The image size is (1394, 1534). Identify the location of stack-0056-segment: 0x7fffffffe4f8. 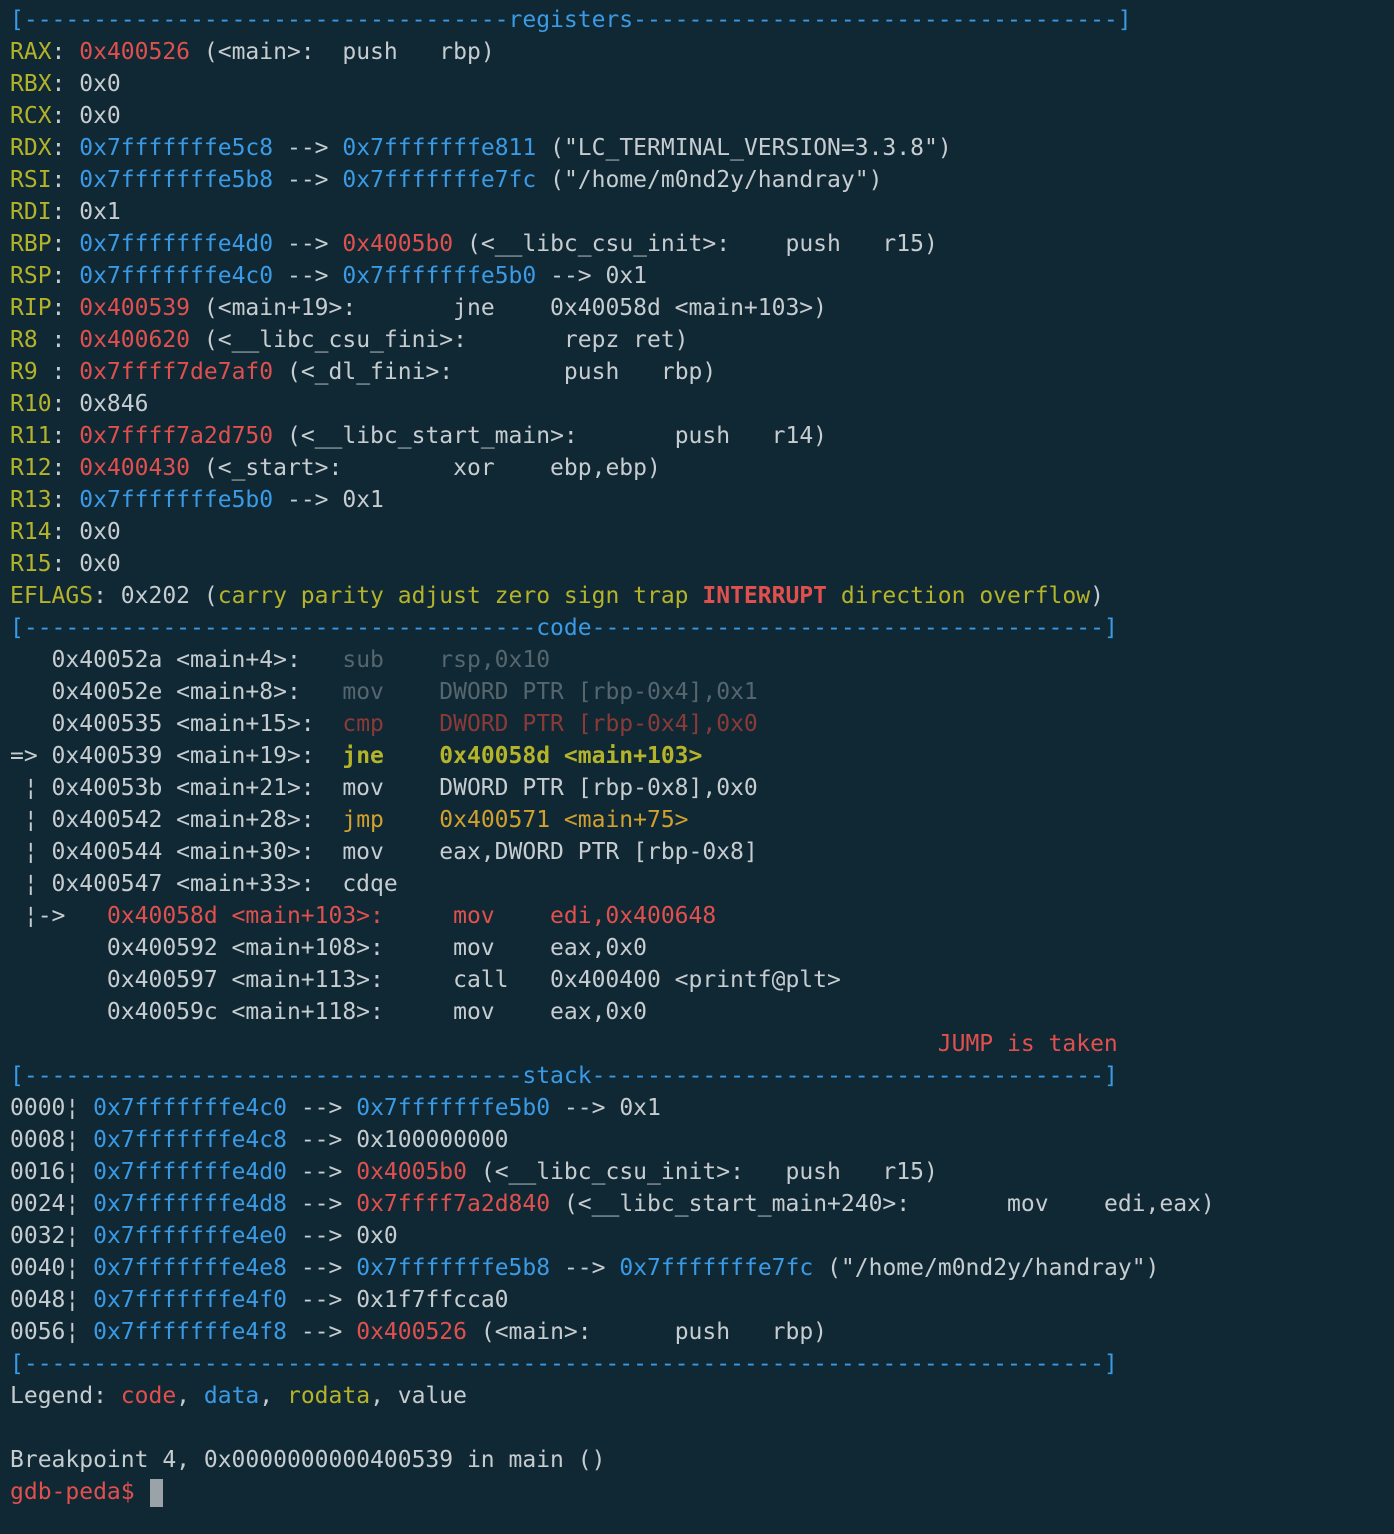
(190, 1332).